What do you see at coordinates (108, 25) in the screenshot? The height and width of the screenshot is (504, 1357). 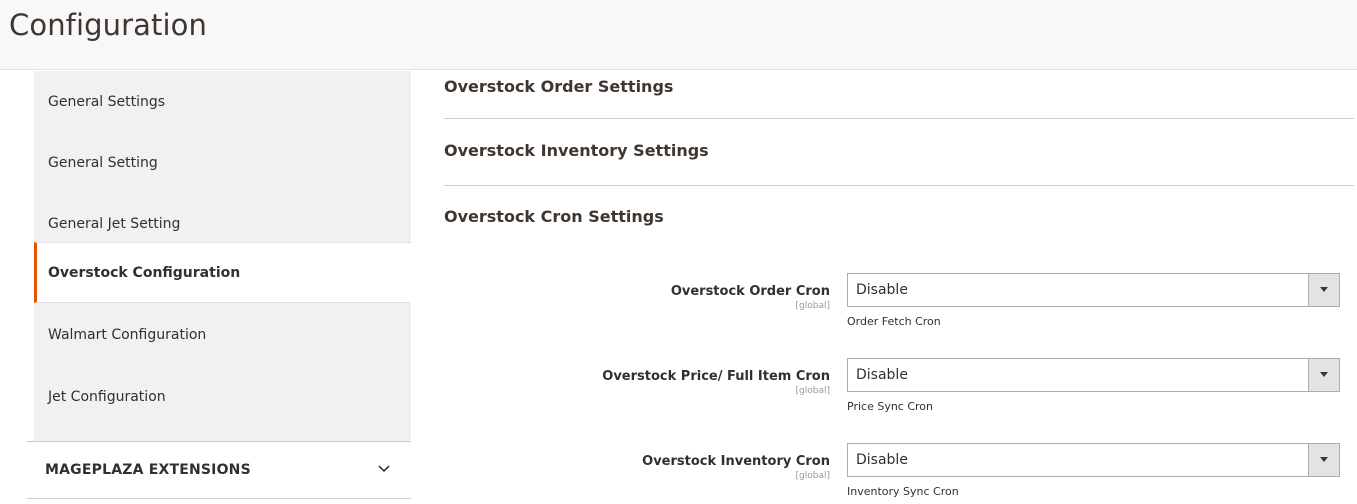 I see `page-title: Configuration` at bounding box center [108, 25].